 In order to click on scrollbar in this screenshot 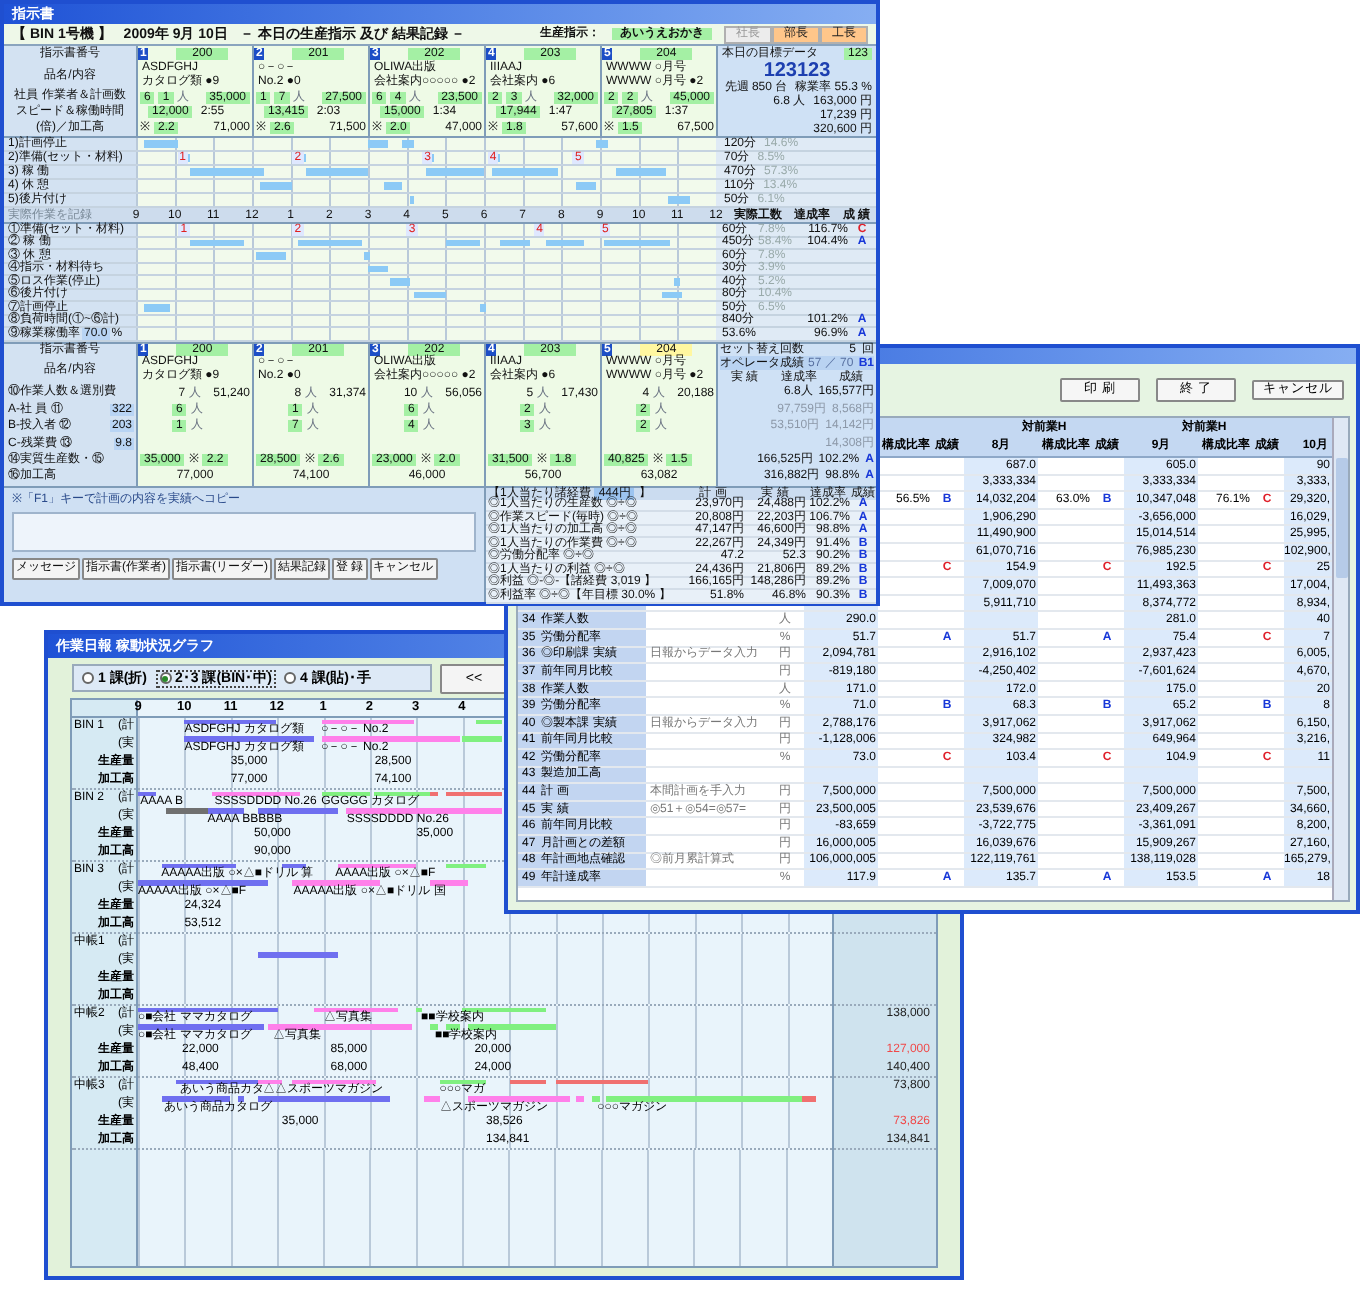, I will do `click(1340, 659)`.